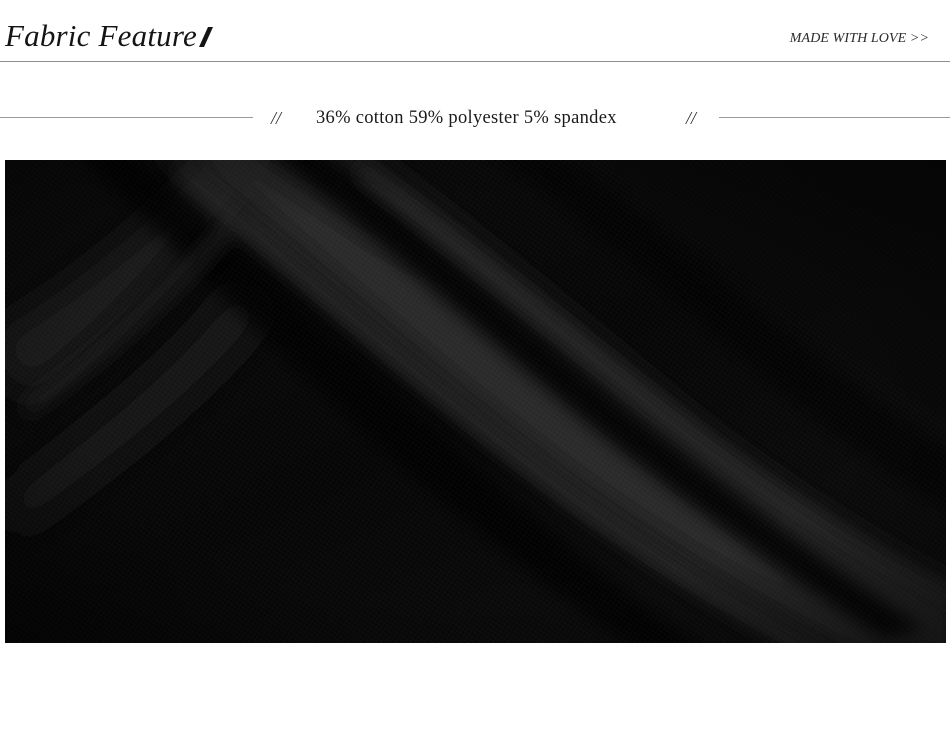  Describe the element at coordinates (276, 118) in the screenshot. I see `left-double-slash: //` at that location.